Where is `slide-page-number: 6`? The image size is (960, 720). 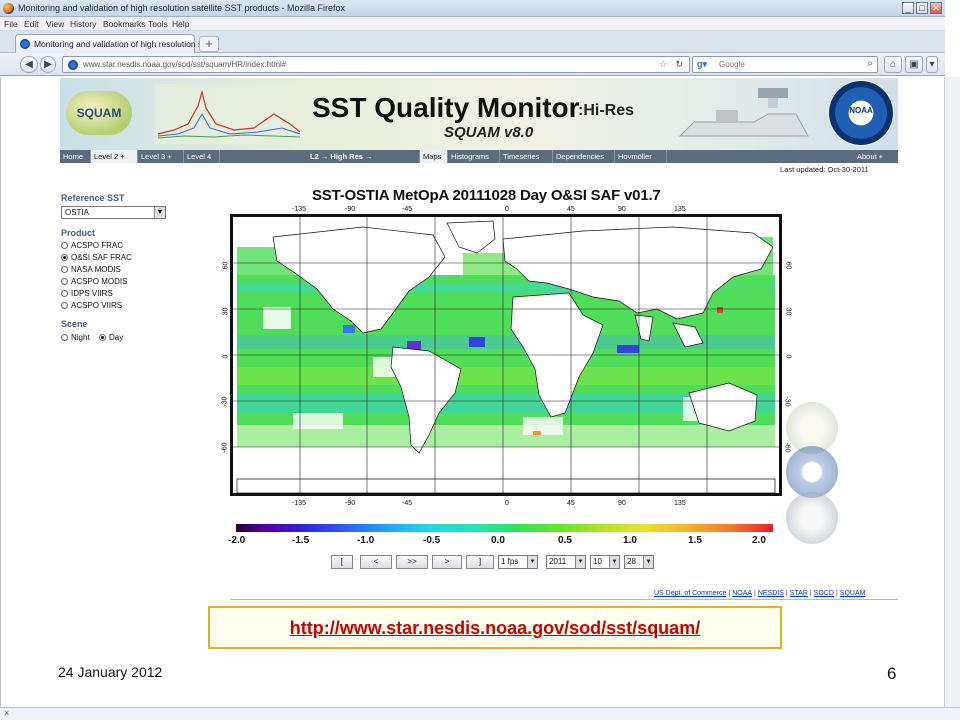
slide-page-number: 6 is located at coordinates (892, 673).